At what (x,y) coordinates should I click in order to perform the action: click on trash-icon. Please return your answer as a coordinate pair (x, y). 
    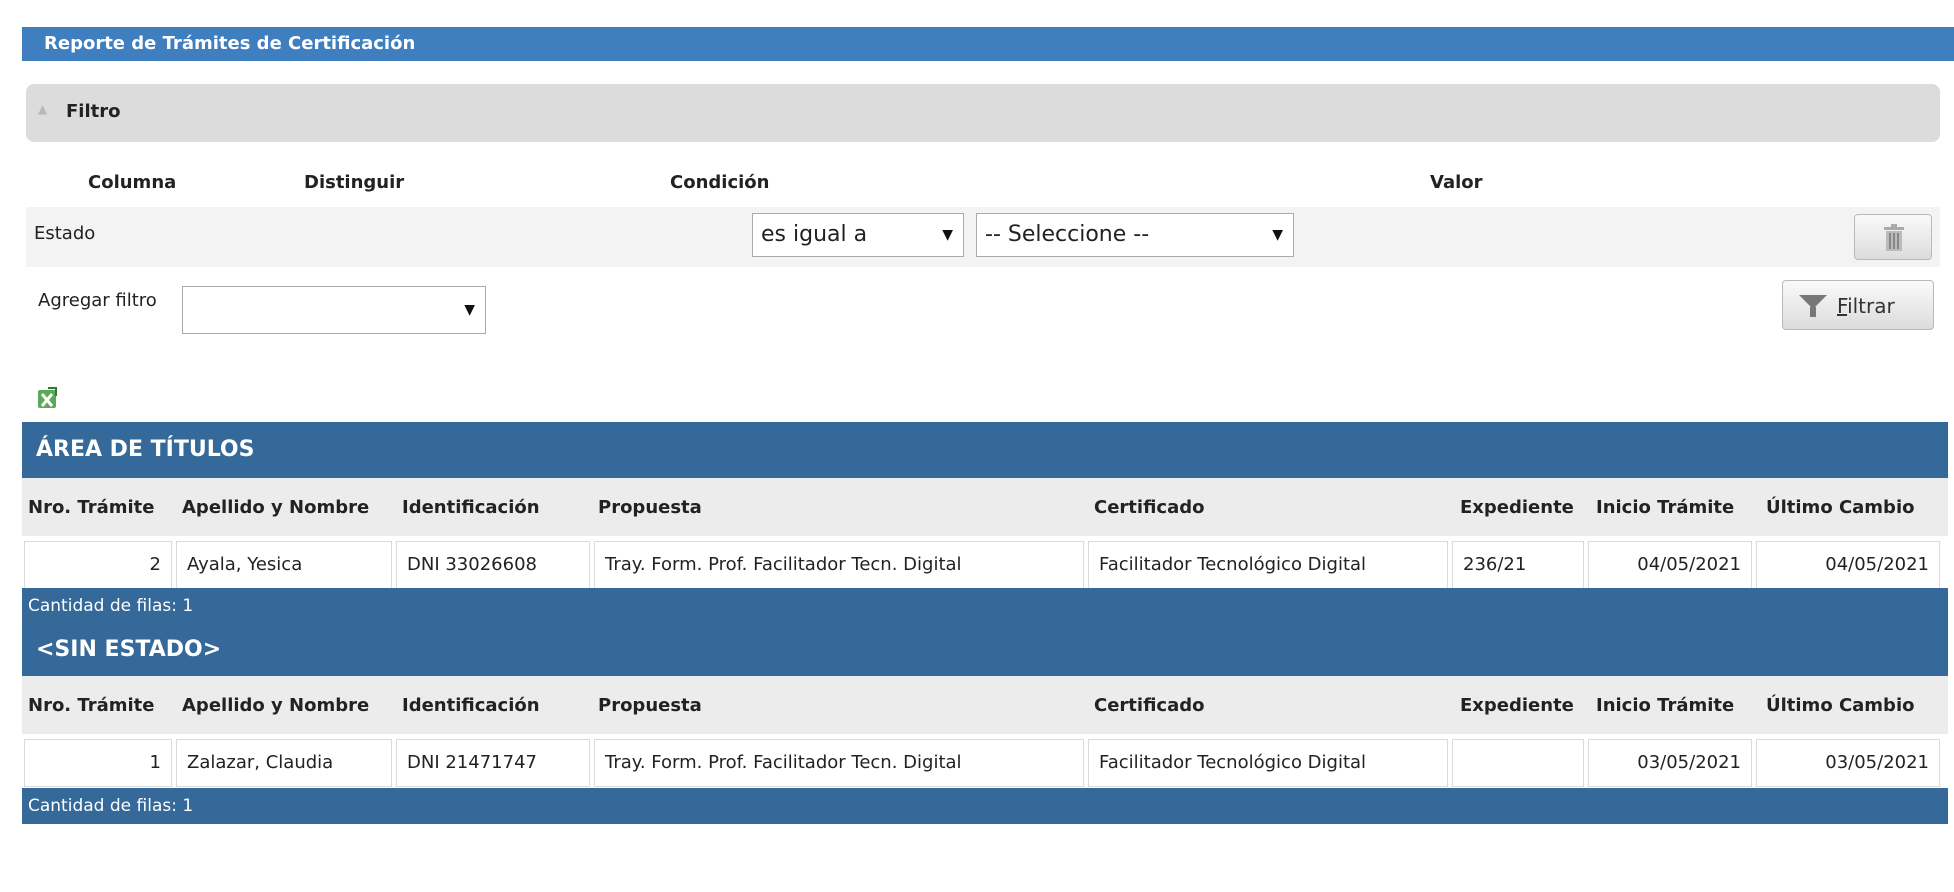
    Looking at the image, I should click on (1894, 237).